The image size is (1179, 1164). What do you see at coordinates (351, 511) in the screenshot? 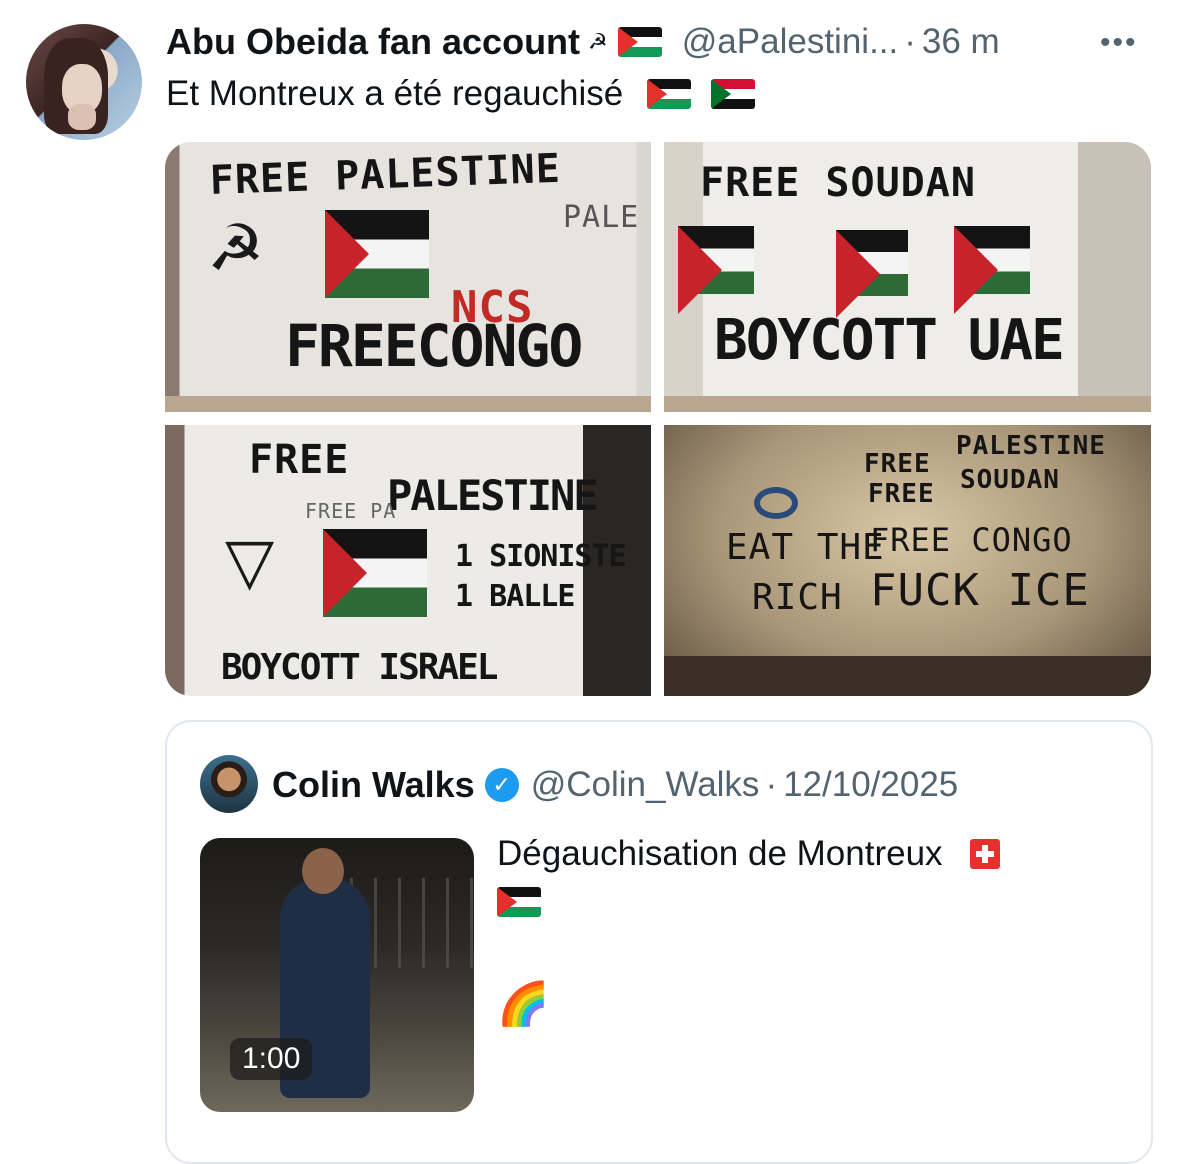
I see `graffiti-text: FREE PA` at bounding box center [351, 511].